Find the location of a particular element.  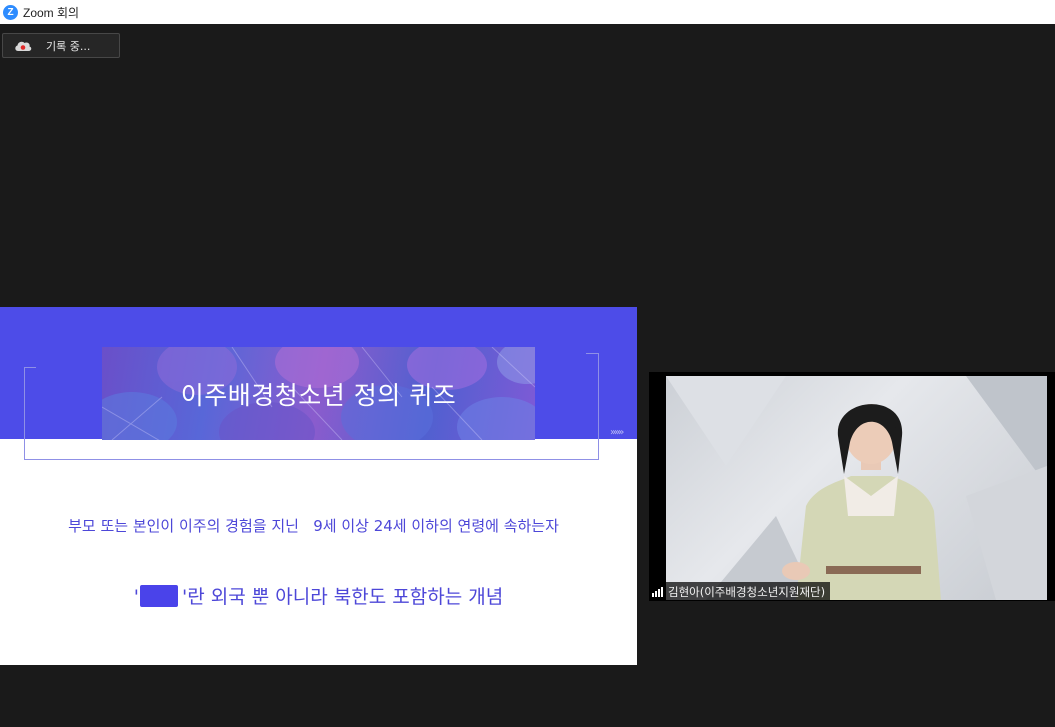

participant-name: 김현아(이주배경청소년지원재단) is located at coordinates (747, 591).